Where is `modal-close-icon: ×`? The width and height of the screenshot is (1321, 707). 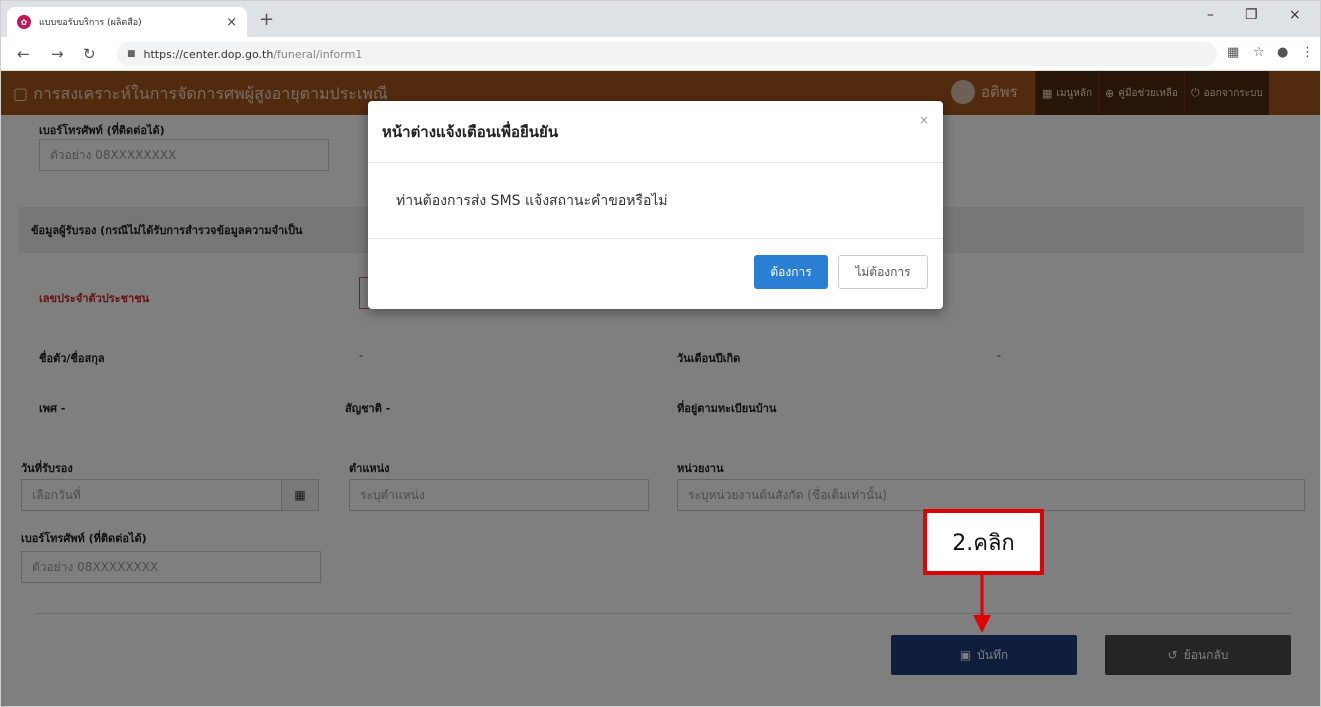 modal-close-icon: × is located at coordinates (924, 120).